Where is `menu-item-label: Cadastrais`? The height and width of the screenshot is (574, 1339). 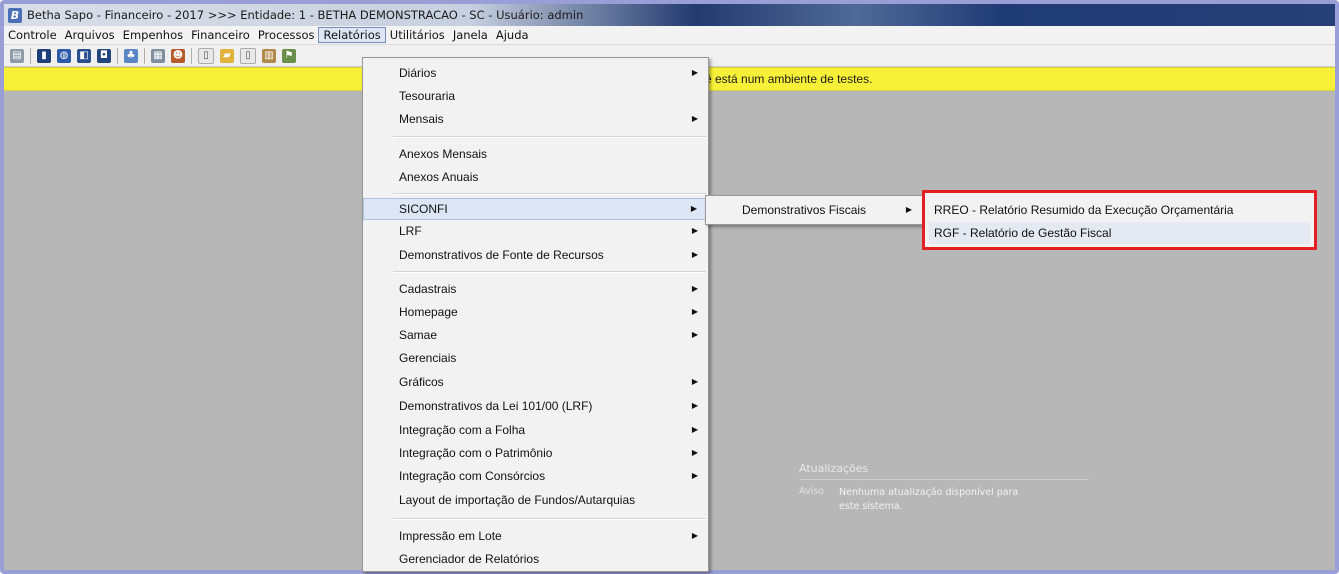 menu-item-label: Cadastrais is located at coordinates (428, 289).